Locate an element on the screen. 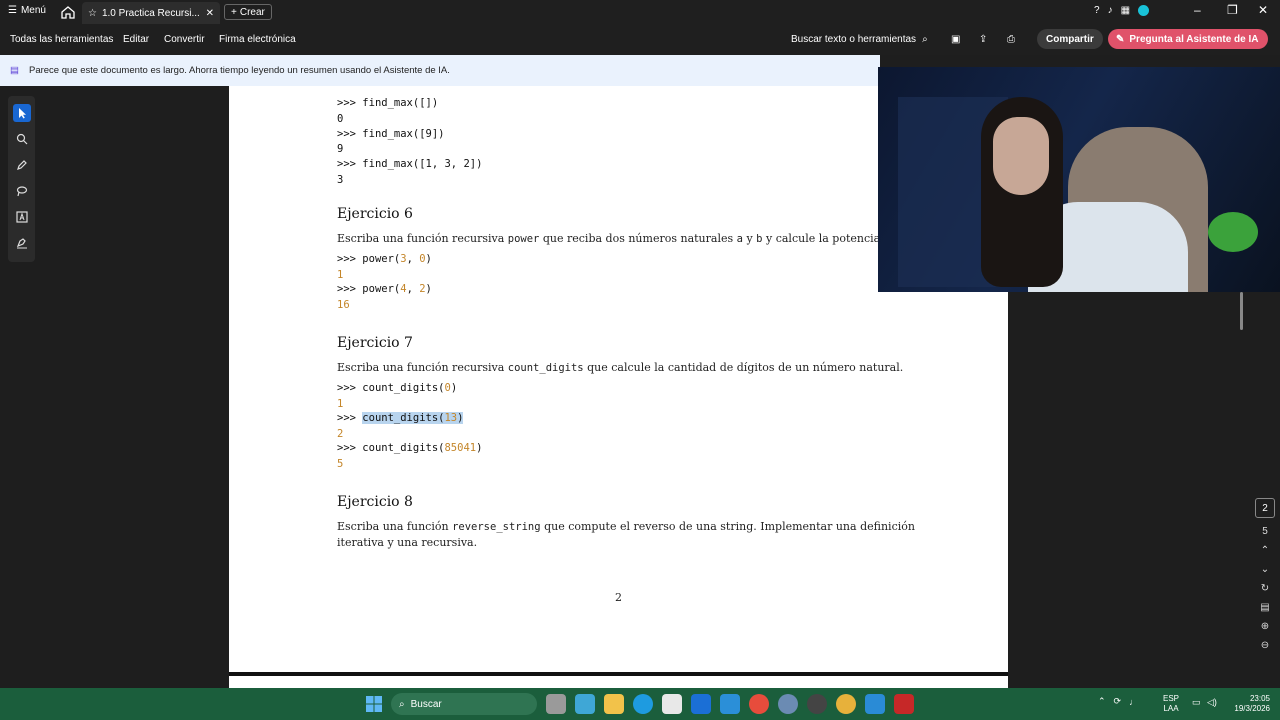  photos-icon is located at coordinates (730, 704).